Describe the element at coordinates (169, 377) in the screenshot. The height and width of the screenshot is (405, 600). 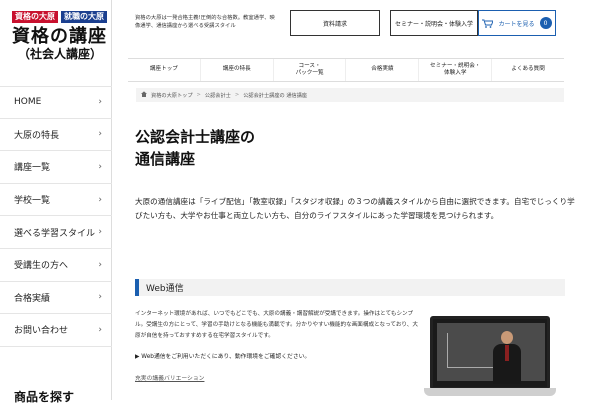
I see `lecture-variation-link: 充実の講義バリエーション` at that location.